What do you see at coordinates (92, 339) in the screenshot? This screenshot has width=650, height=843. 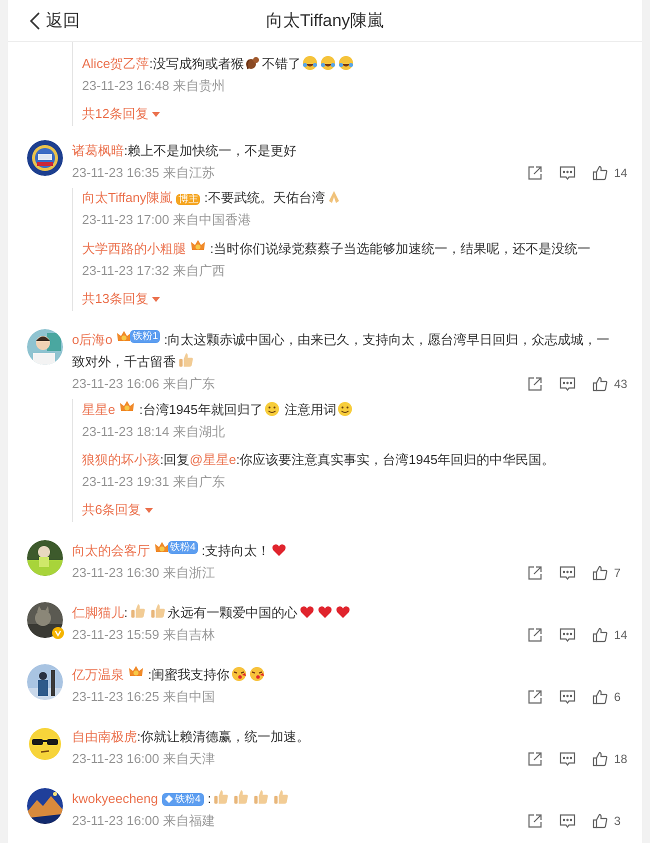 I see `user-name: o后海o` at bounding box center [92, 339].